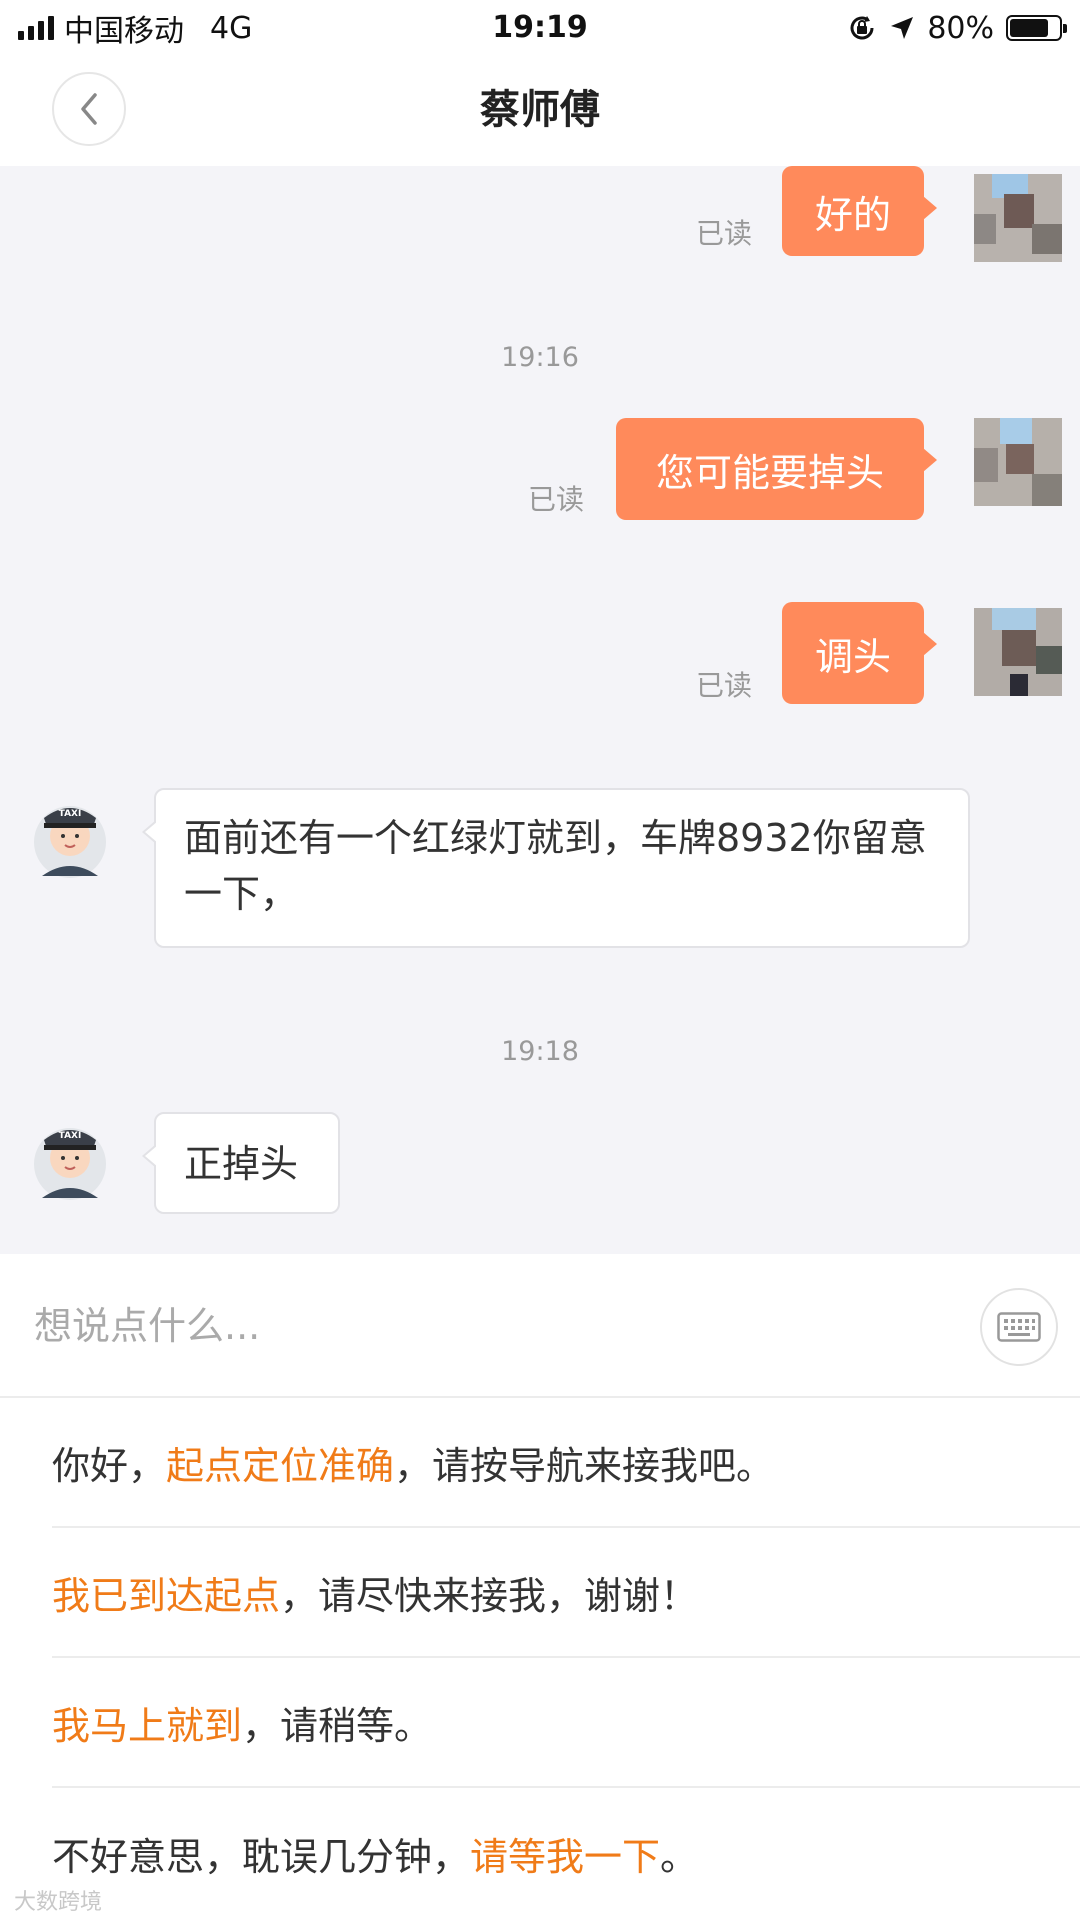 The height and width of the screenshot is (1920, 1080). Describe the element at coordinates (540, 28) in the screenshot. I see `status-bar: 中国移动 4G 19:19 80%` at that location.